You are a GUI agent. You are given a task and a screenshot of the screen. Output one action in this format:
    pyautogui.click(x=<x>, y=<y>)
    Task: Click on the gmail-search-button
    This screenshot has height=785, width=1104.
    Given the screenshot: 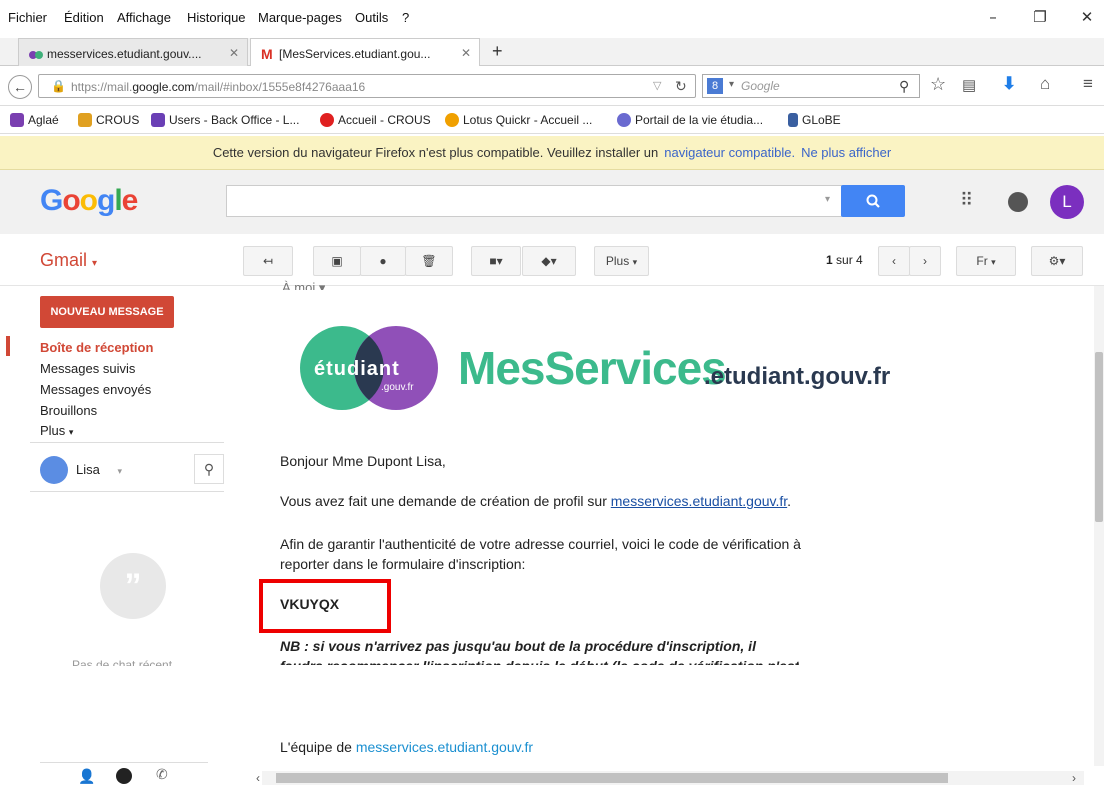 What is the action you would take?
    pyautogui.click(x=873, y=201)
    